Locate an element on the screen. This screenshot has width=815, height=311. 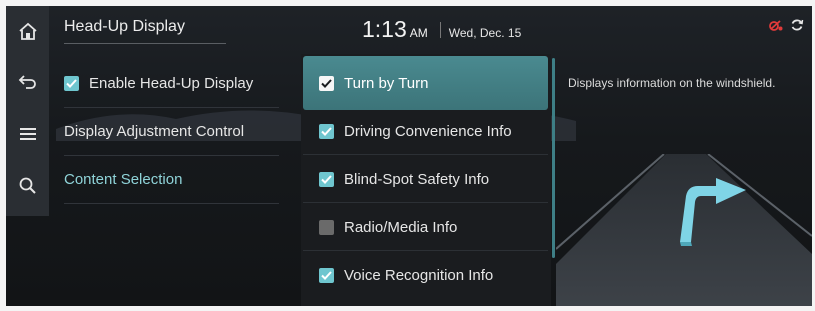
option-label: Voice Recognition Info is located at coordinates (419, 275).